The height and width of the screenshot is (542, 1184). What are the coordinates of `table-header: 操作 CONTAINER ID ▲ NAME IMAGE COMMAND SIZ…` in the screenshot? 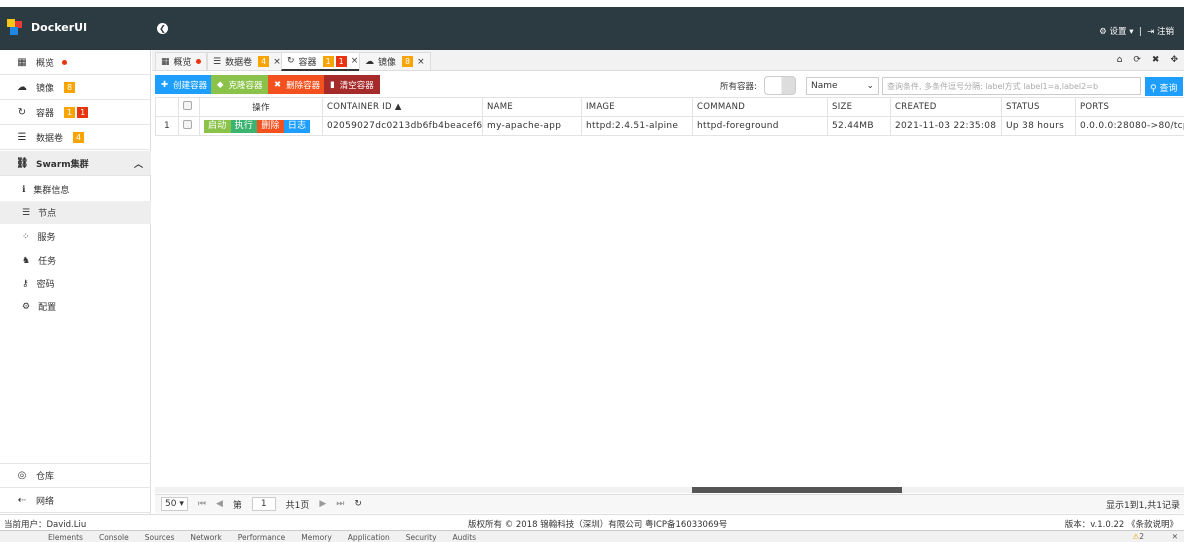 It's located at (669, 107).